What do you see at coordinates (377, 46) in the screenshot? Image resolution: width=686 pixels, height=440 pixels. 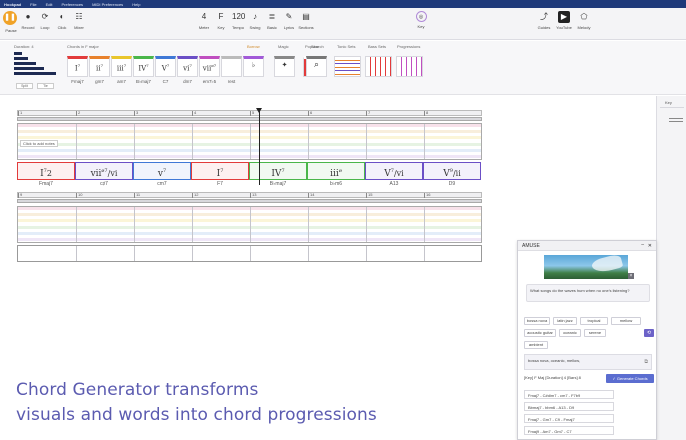 I see `group-bass-sets: Bass Sets` at bounding box center [377, 46].